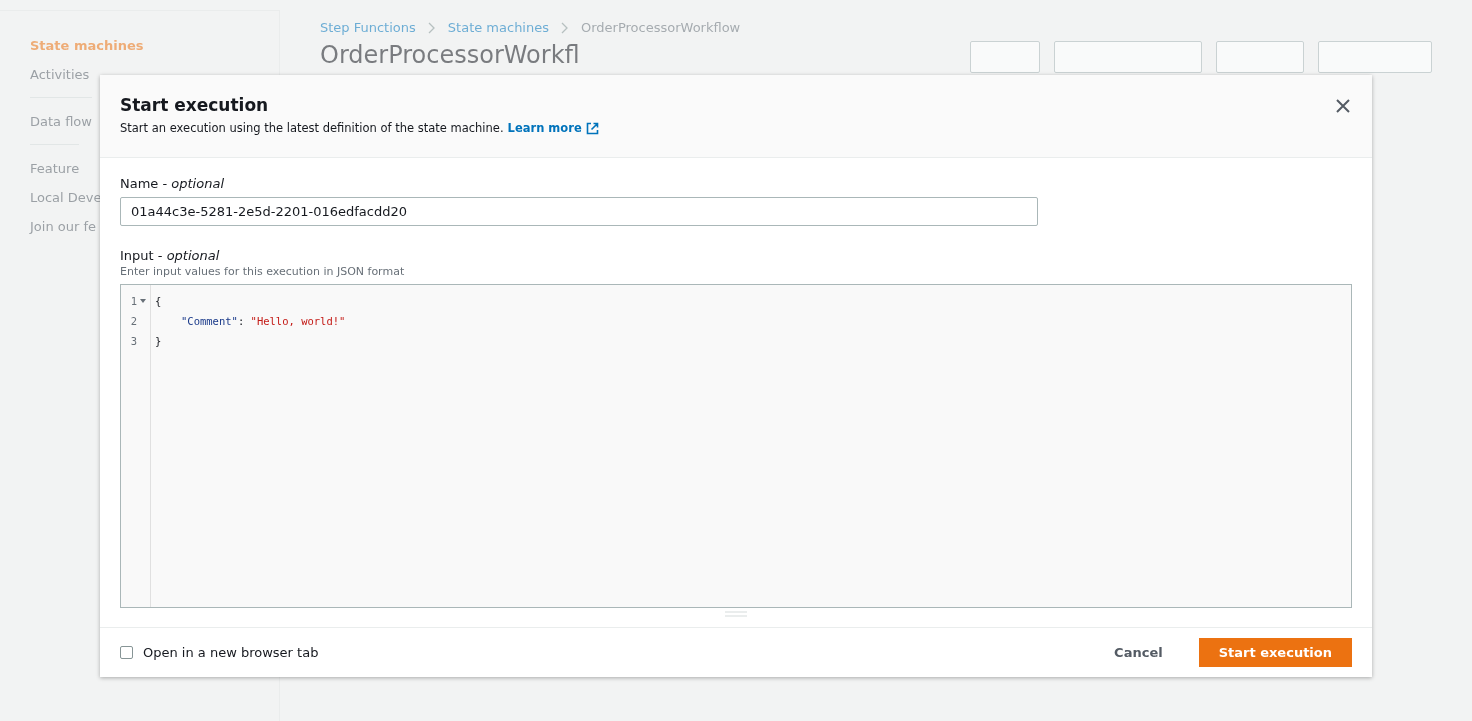 Image resolution: width=1472 pixels, height=721 pixels. What do you see at coordinates (1138, 652) in the screenshot?
I see `cancel-button: Cancel` at bounding box center [1138, 652].